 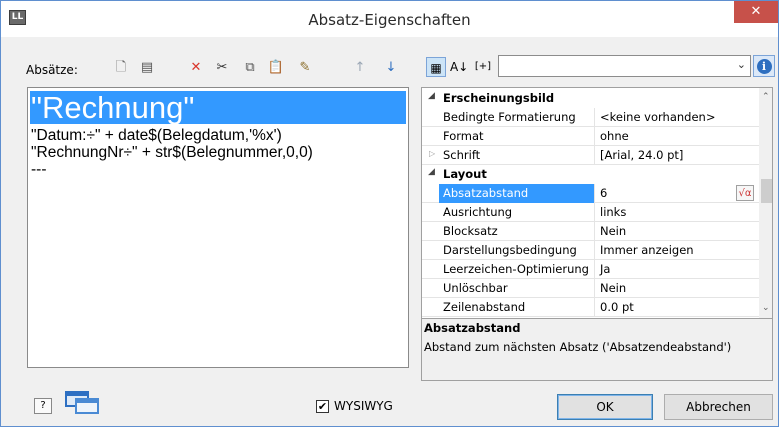 I want to click on property-name: Ausrichtung, so click(x=478, y=212).